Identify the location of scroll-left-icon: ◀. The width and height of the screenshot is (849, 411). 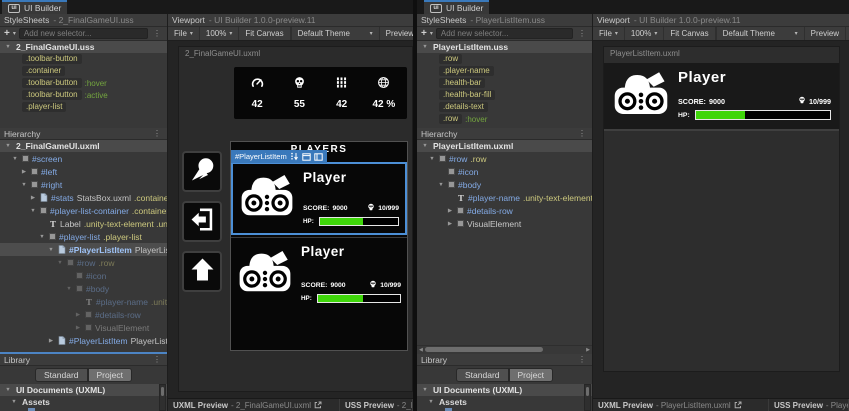
(421, 350).